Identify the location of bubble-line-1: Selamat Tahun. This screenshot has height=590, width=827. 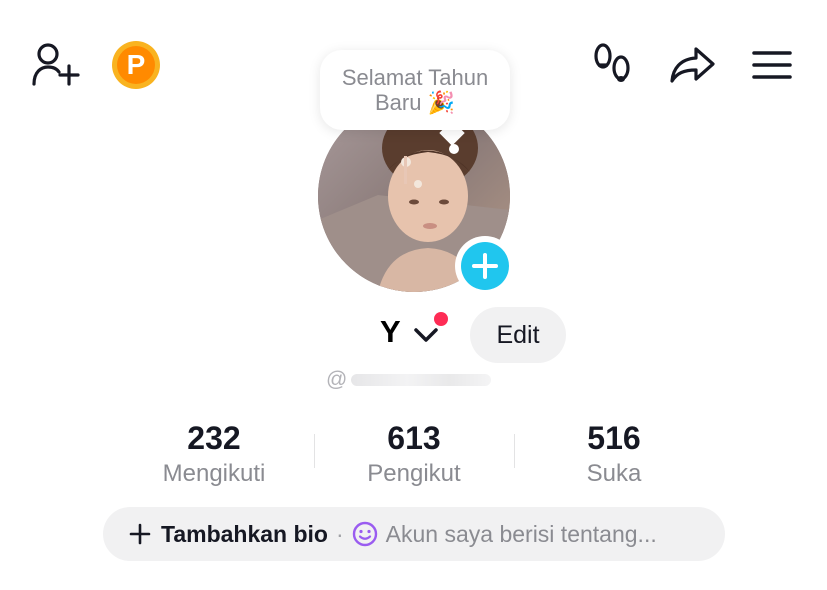
(415, 77).